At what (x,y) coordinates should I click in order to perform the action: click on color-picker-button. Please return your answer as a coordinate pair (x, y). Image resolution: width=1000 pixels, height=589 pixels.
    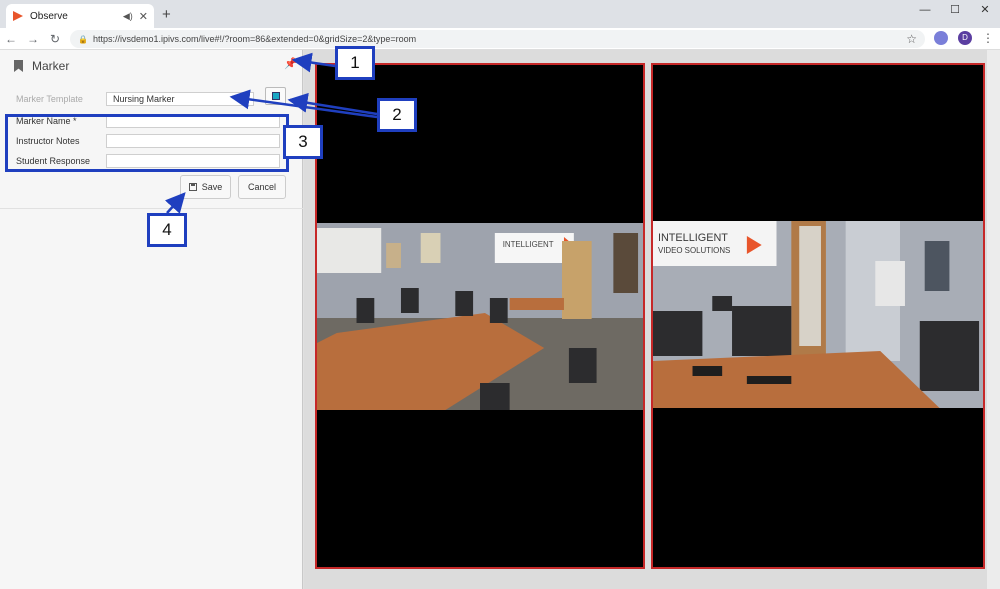
    Looking at the image, I should click on (275, 96).